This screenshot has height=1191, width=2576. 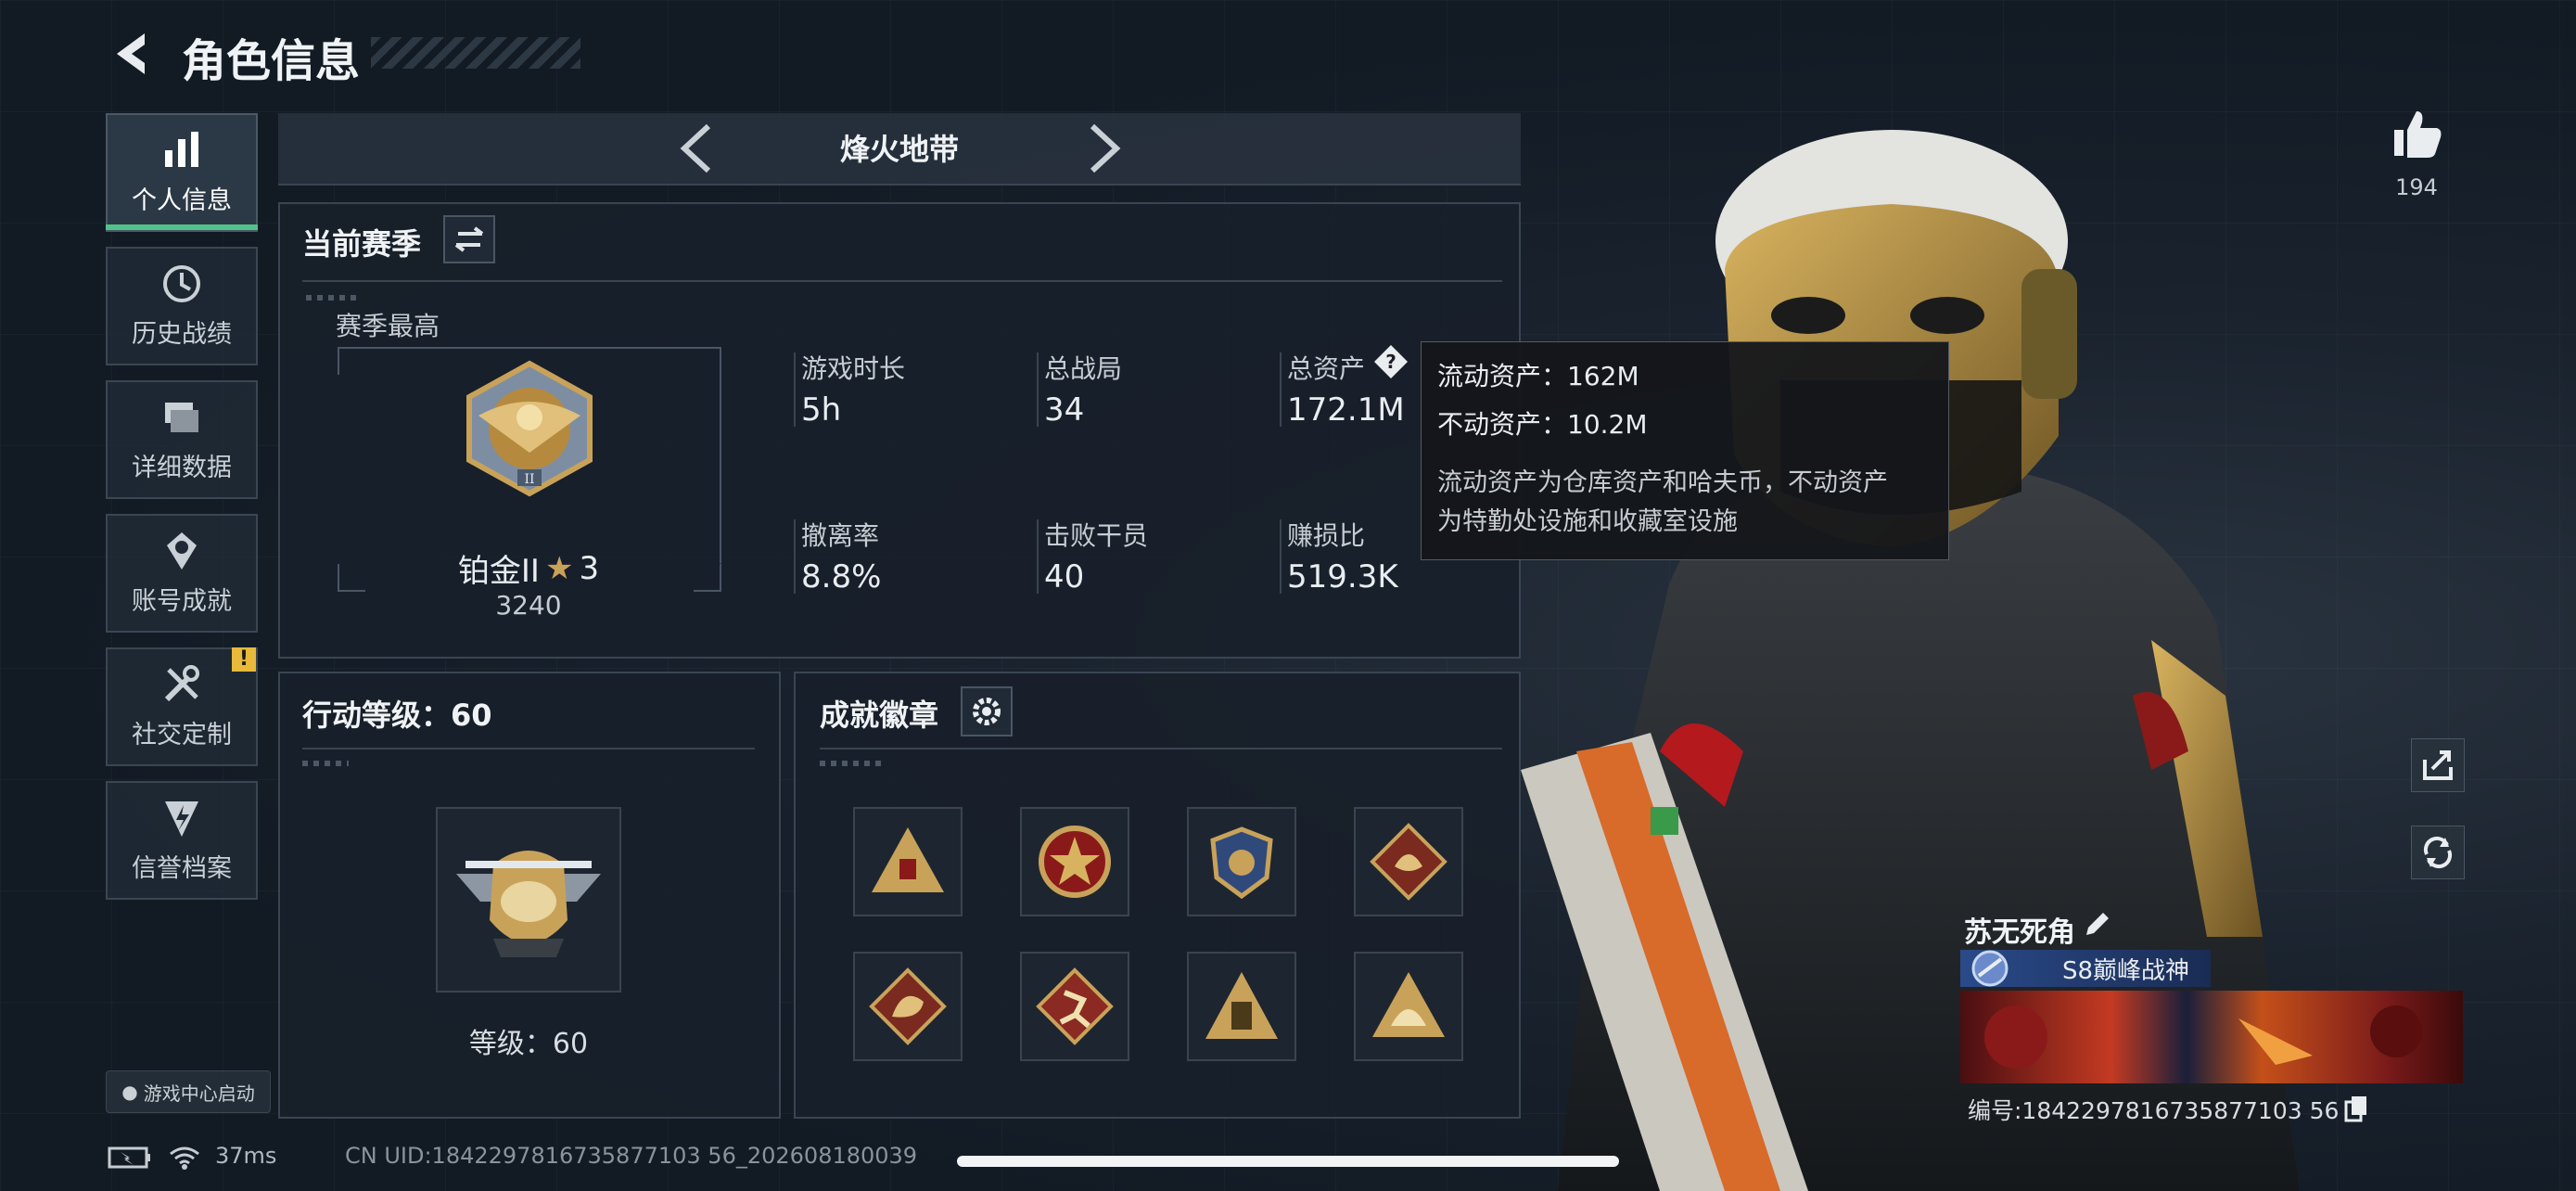 What do you see at coordinates (840, 535) in the screenshot?
I see `stat-label-extract-rate: 撤离率` at bounding box center [840, 535].